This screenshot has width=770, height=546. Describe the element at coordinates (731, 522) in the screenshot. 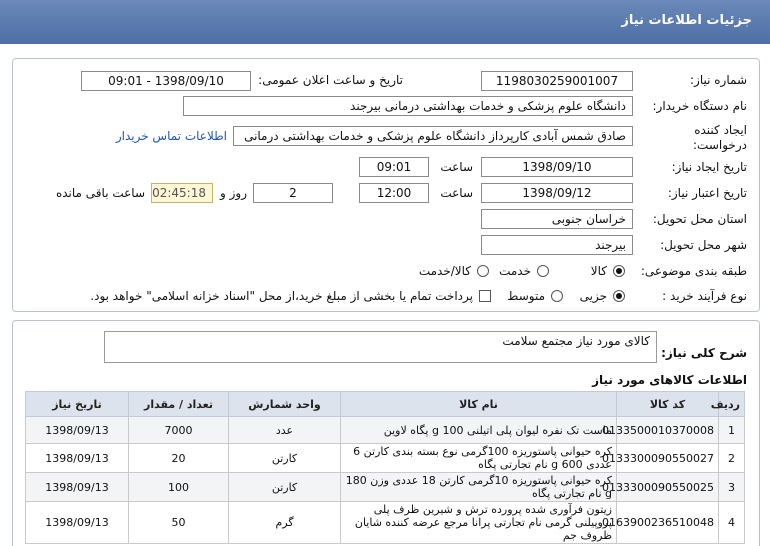

I see `cell-row: 4` at that location.